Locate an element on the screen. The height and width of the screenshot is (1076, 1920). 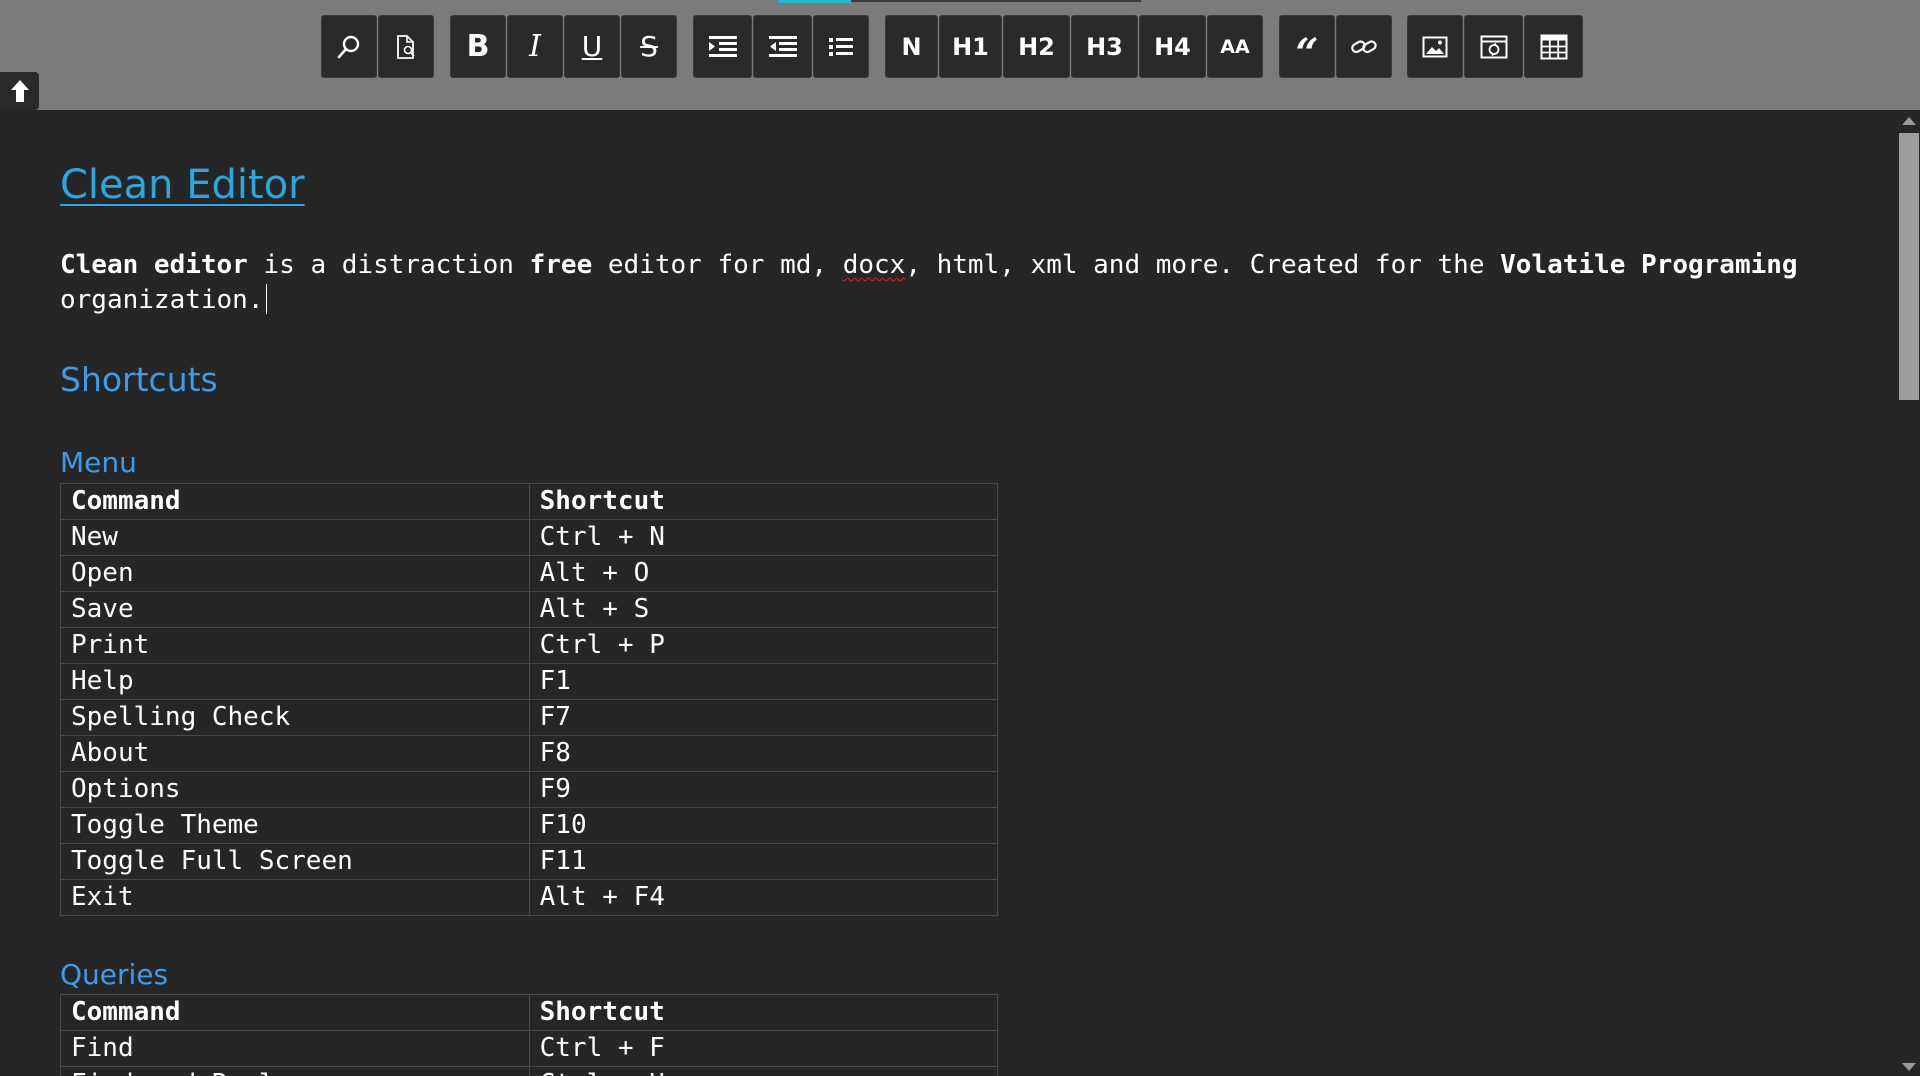
bold-button: B is located at coordinates (478, 46).